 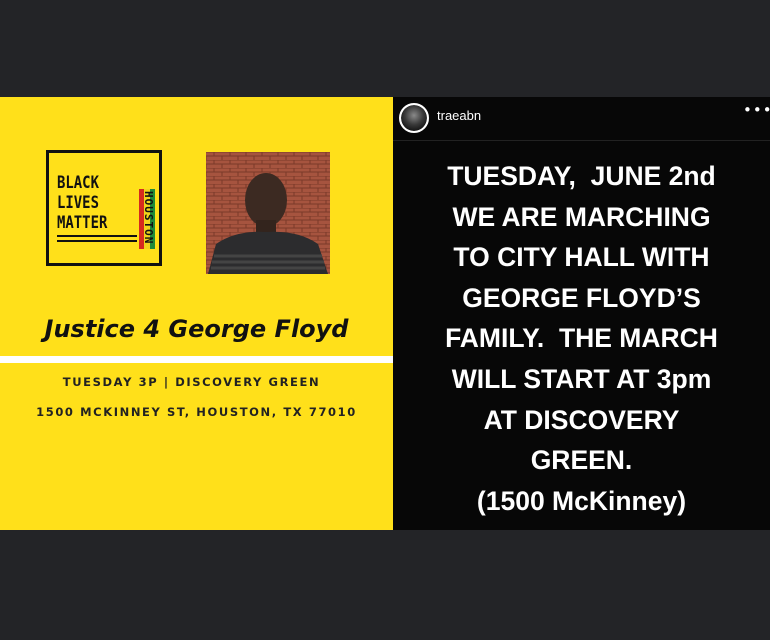 I want to click on message-line: TUESDAY, JUNE 2nd, so click(x=581, y=176).